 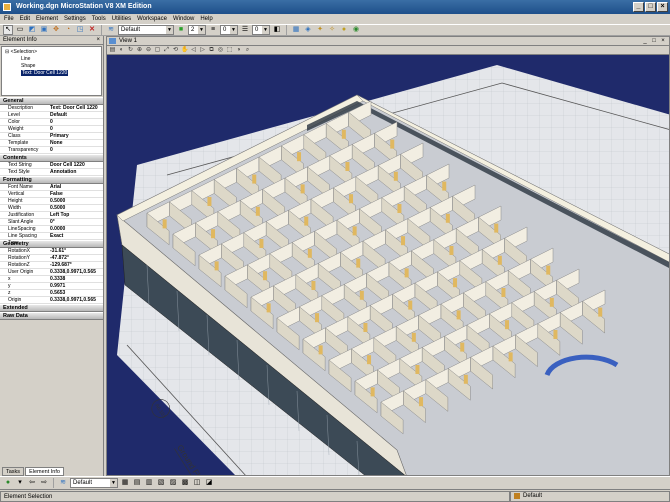 I want to click on property-value: 0.5653, so click(x=75, y=293).